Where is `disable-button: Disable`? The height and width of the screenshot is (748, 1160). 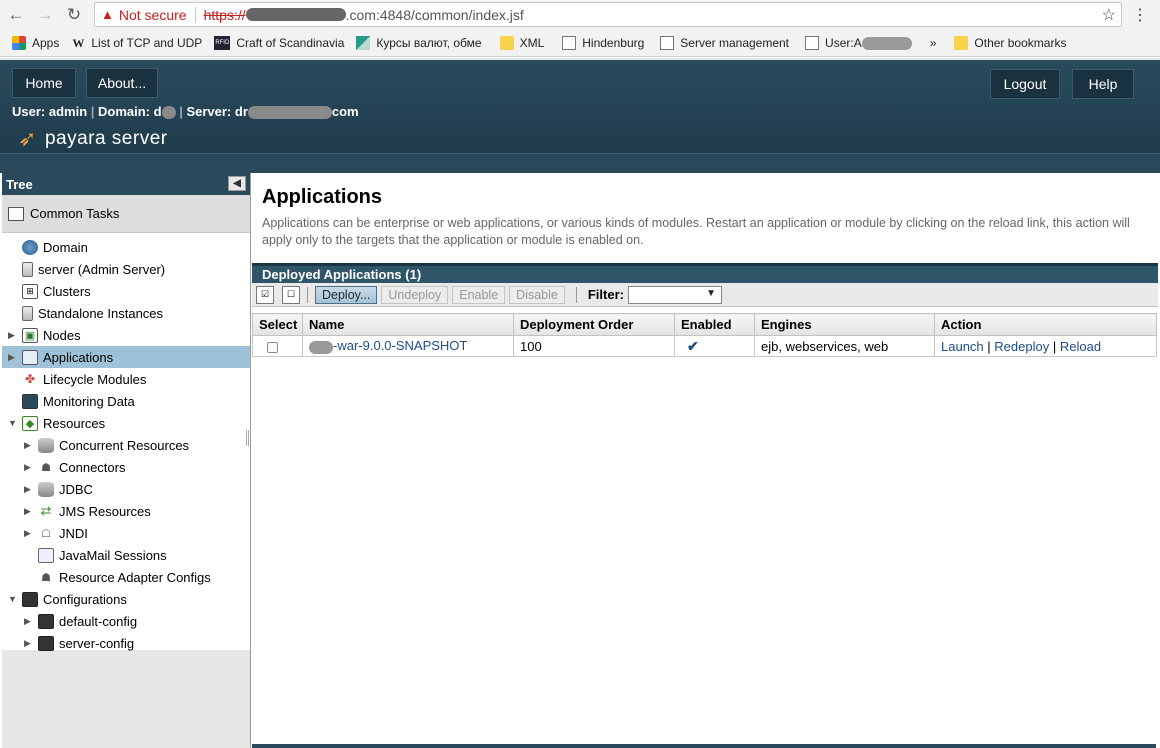 disable-button: Disable is located at coordinates (537, 294).